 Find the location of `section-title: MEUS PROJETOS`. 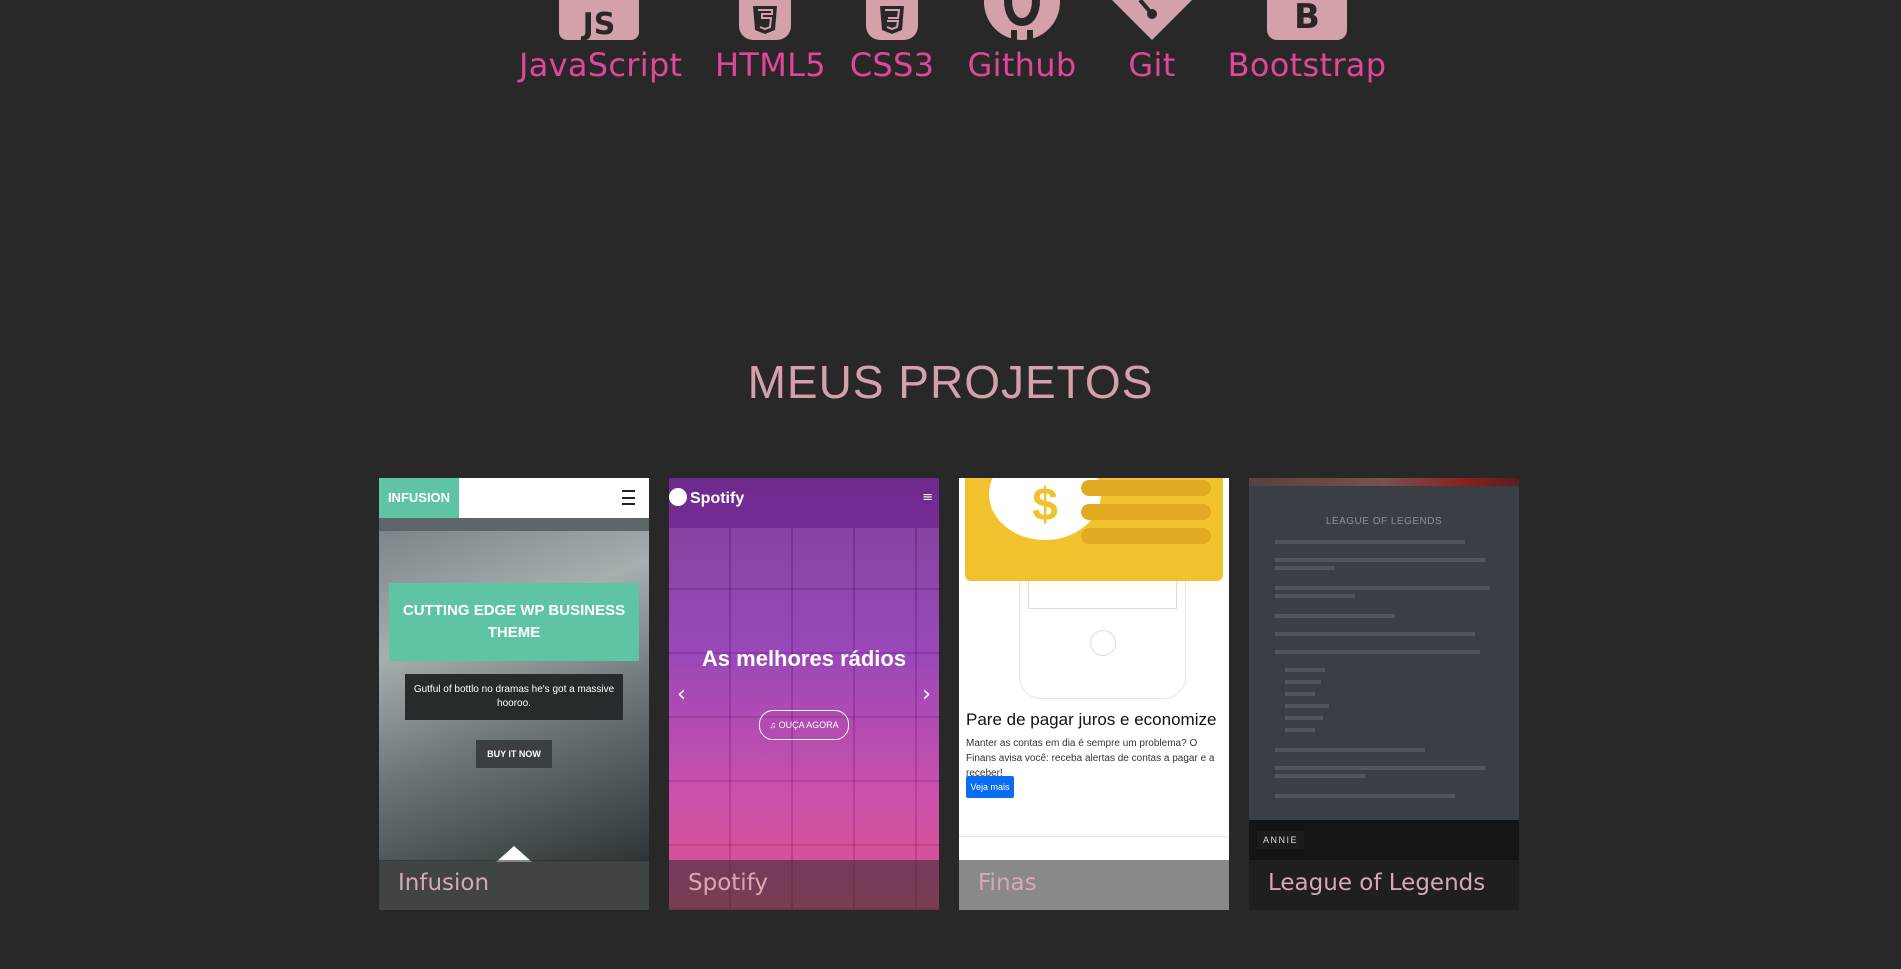

section-title: MEUS PROJETOS is located at coordinates (950, 382).